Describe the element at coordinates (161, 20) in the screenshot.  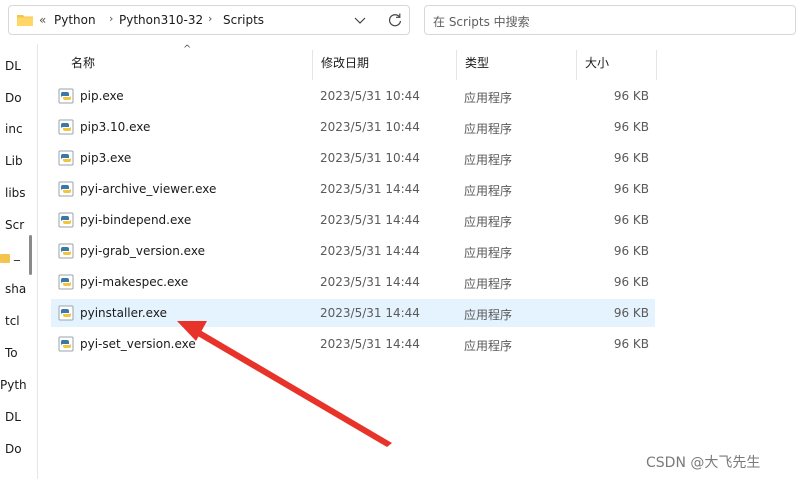
I see `breadcrumb-python310: Python310-32` at that location.